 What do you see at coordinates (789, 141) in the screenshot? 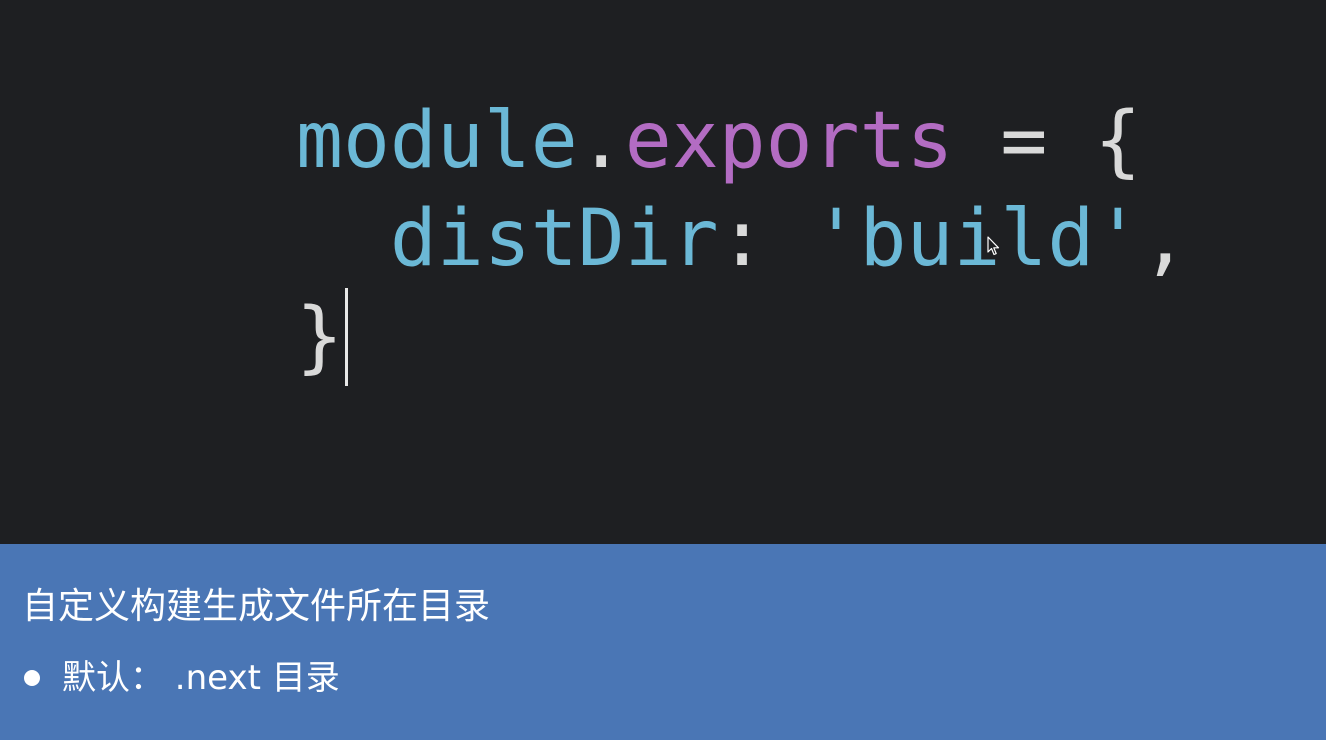
I see `token-exports: exports` at bounding box center [789, 141].